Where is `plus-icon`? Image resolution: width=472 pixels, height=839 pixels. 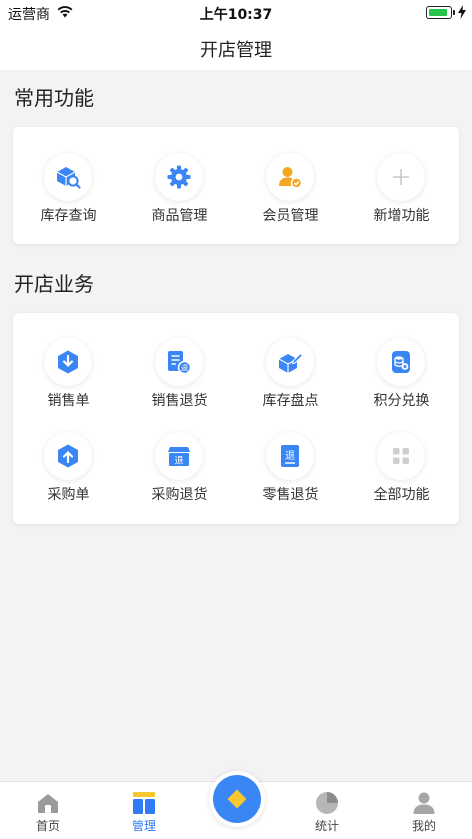 plus-icon is located at coordinates (401, 177).